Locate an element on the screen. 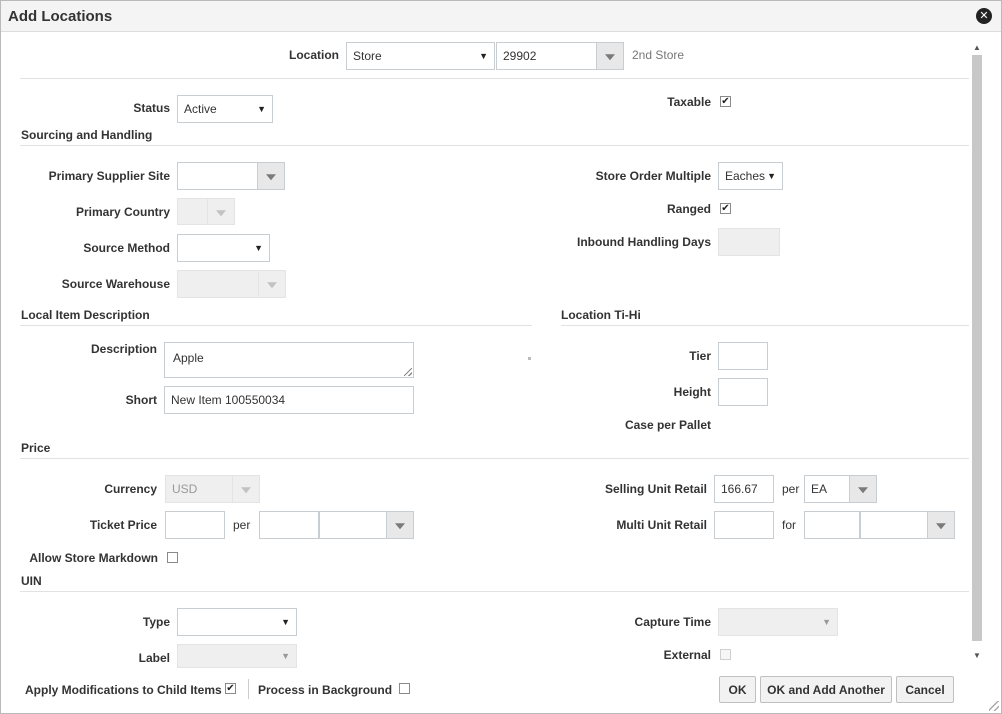 The height and width of the screenshot is (714, 1002). local-item-section-title: Local Item Description is located at coordinates (85, 315).